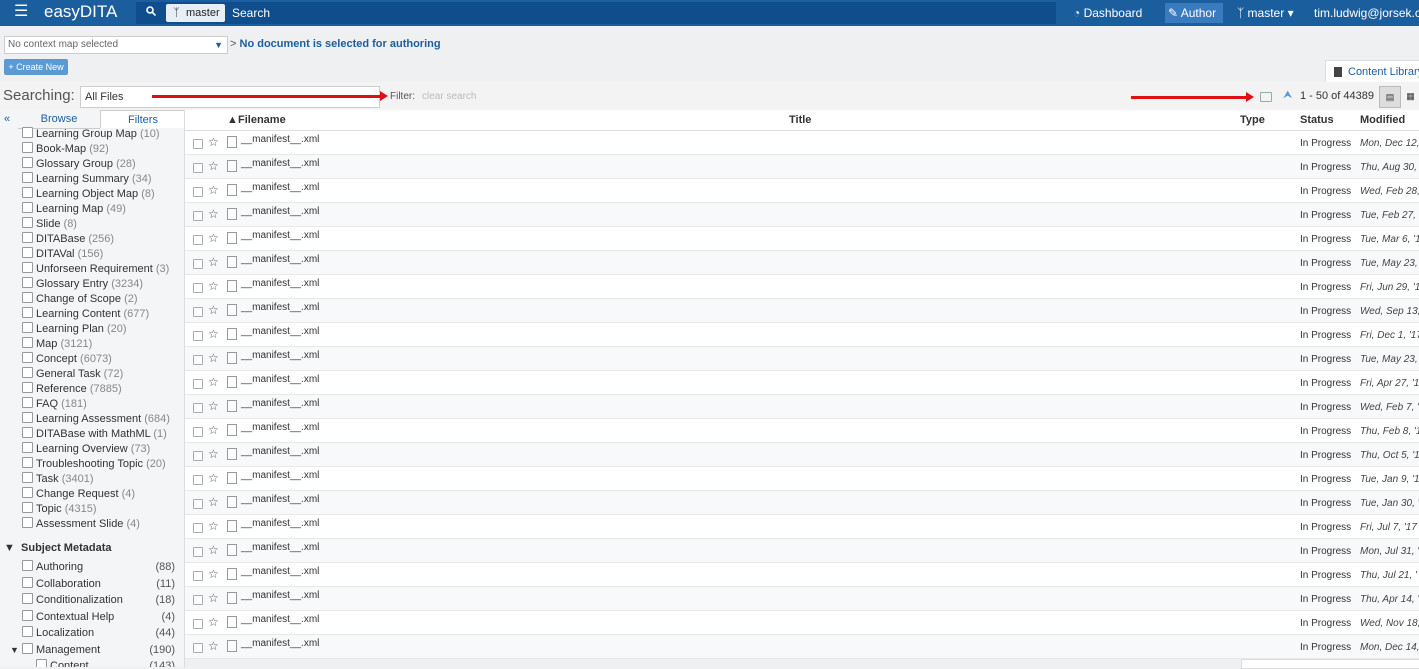 This screenshot has height=669, width=1419. I want to click on filter-item: Reference (7885), so click(72, 389).